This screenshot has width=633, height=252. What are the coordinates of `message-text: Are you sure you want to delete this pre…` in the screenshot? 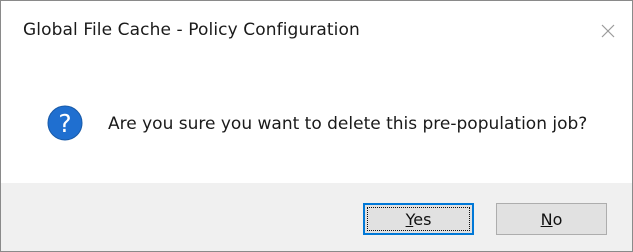 It's located at (348, 124).